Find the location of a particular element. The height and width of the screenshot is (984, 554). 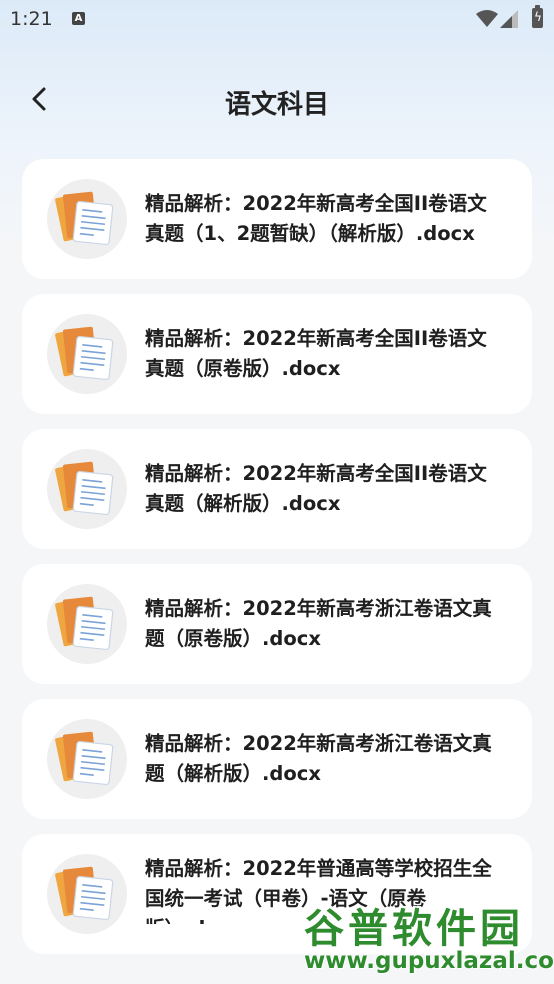

file-card: 精品解析：2022年新高考浙江卷语文真题（原卷版）.docx is located at coordinates (277, 624).